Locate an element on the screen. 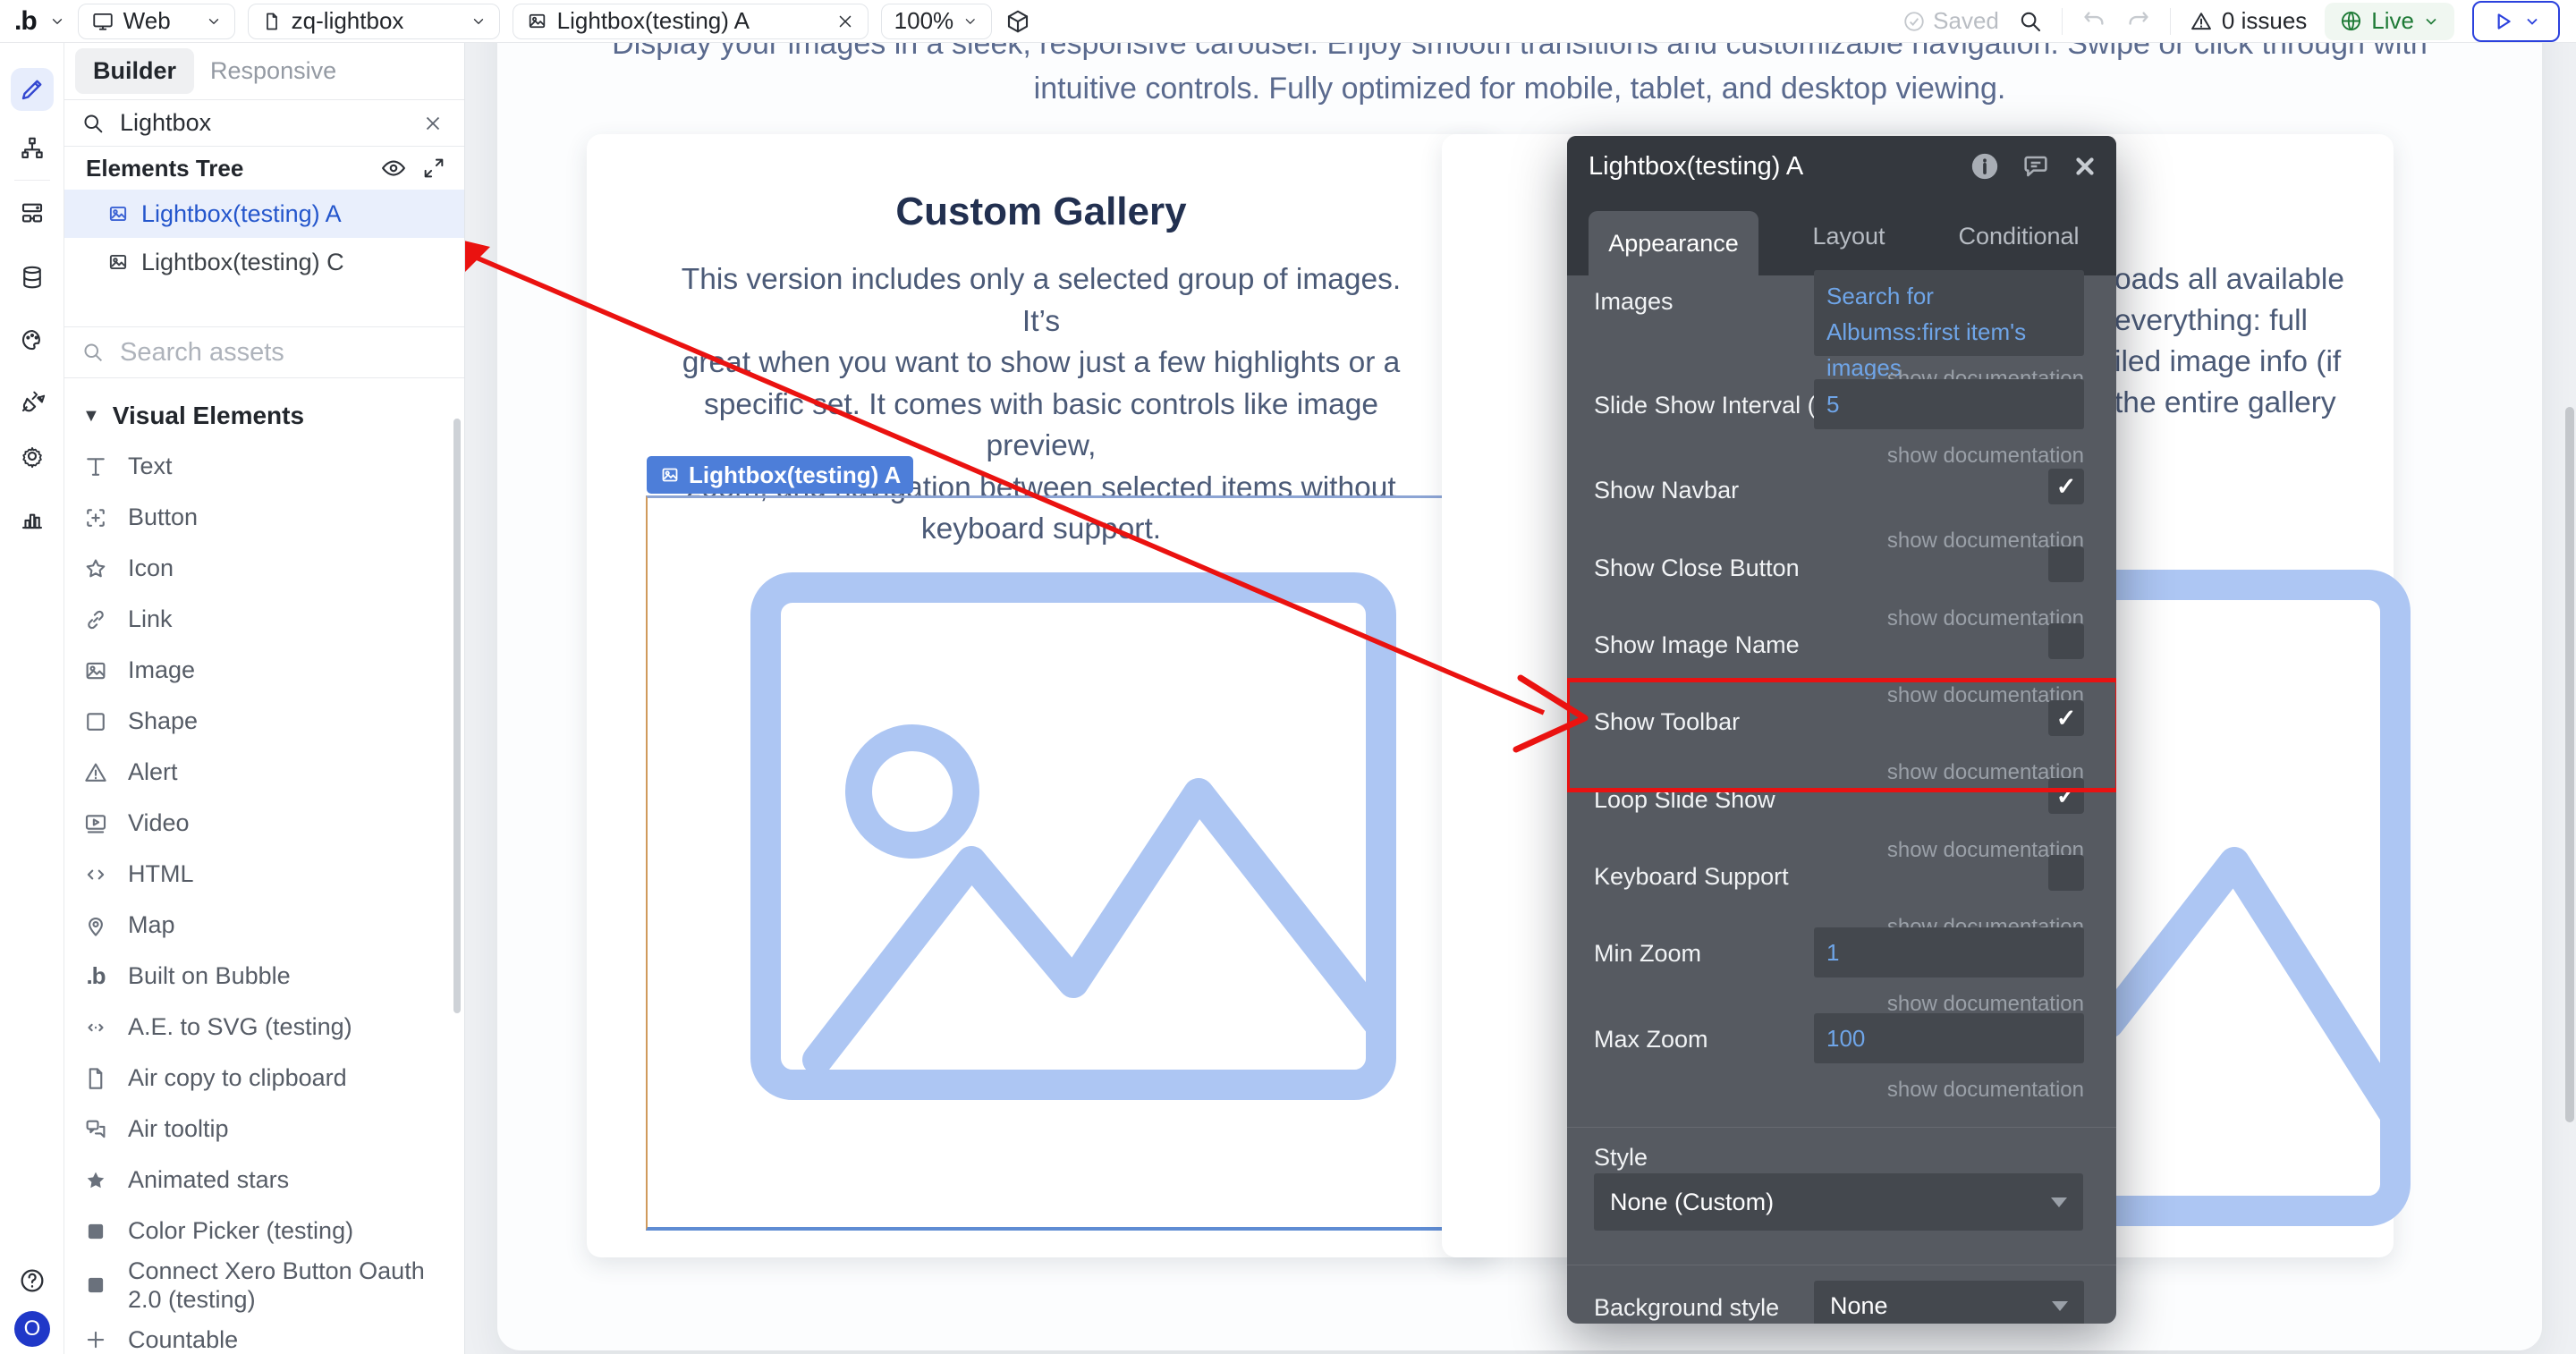 Image resolution: width=2576 pixels, height=1354 pixels. style-dropdown: None (Custom) is located at coordinates (1838, 1202).